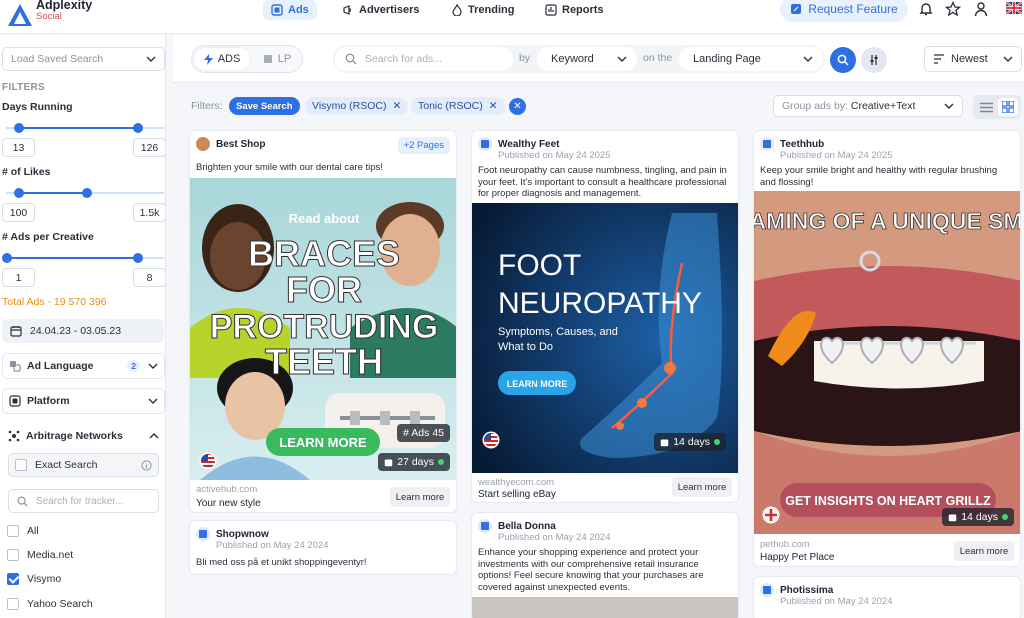 This screenshot has width=1024, height=618. I want to click on exact-search-checkbox, so click(21, 465).